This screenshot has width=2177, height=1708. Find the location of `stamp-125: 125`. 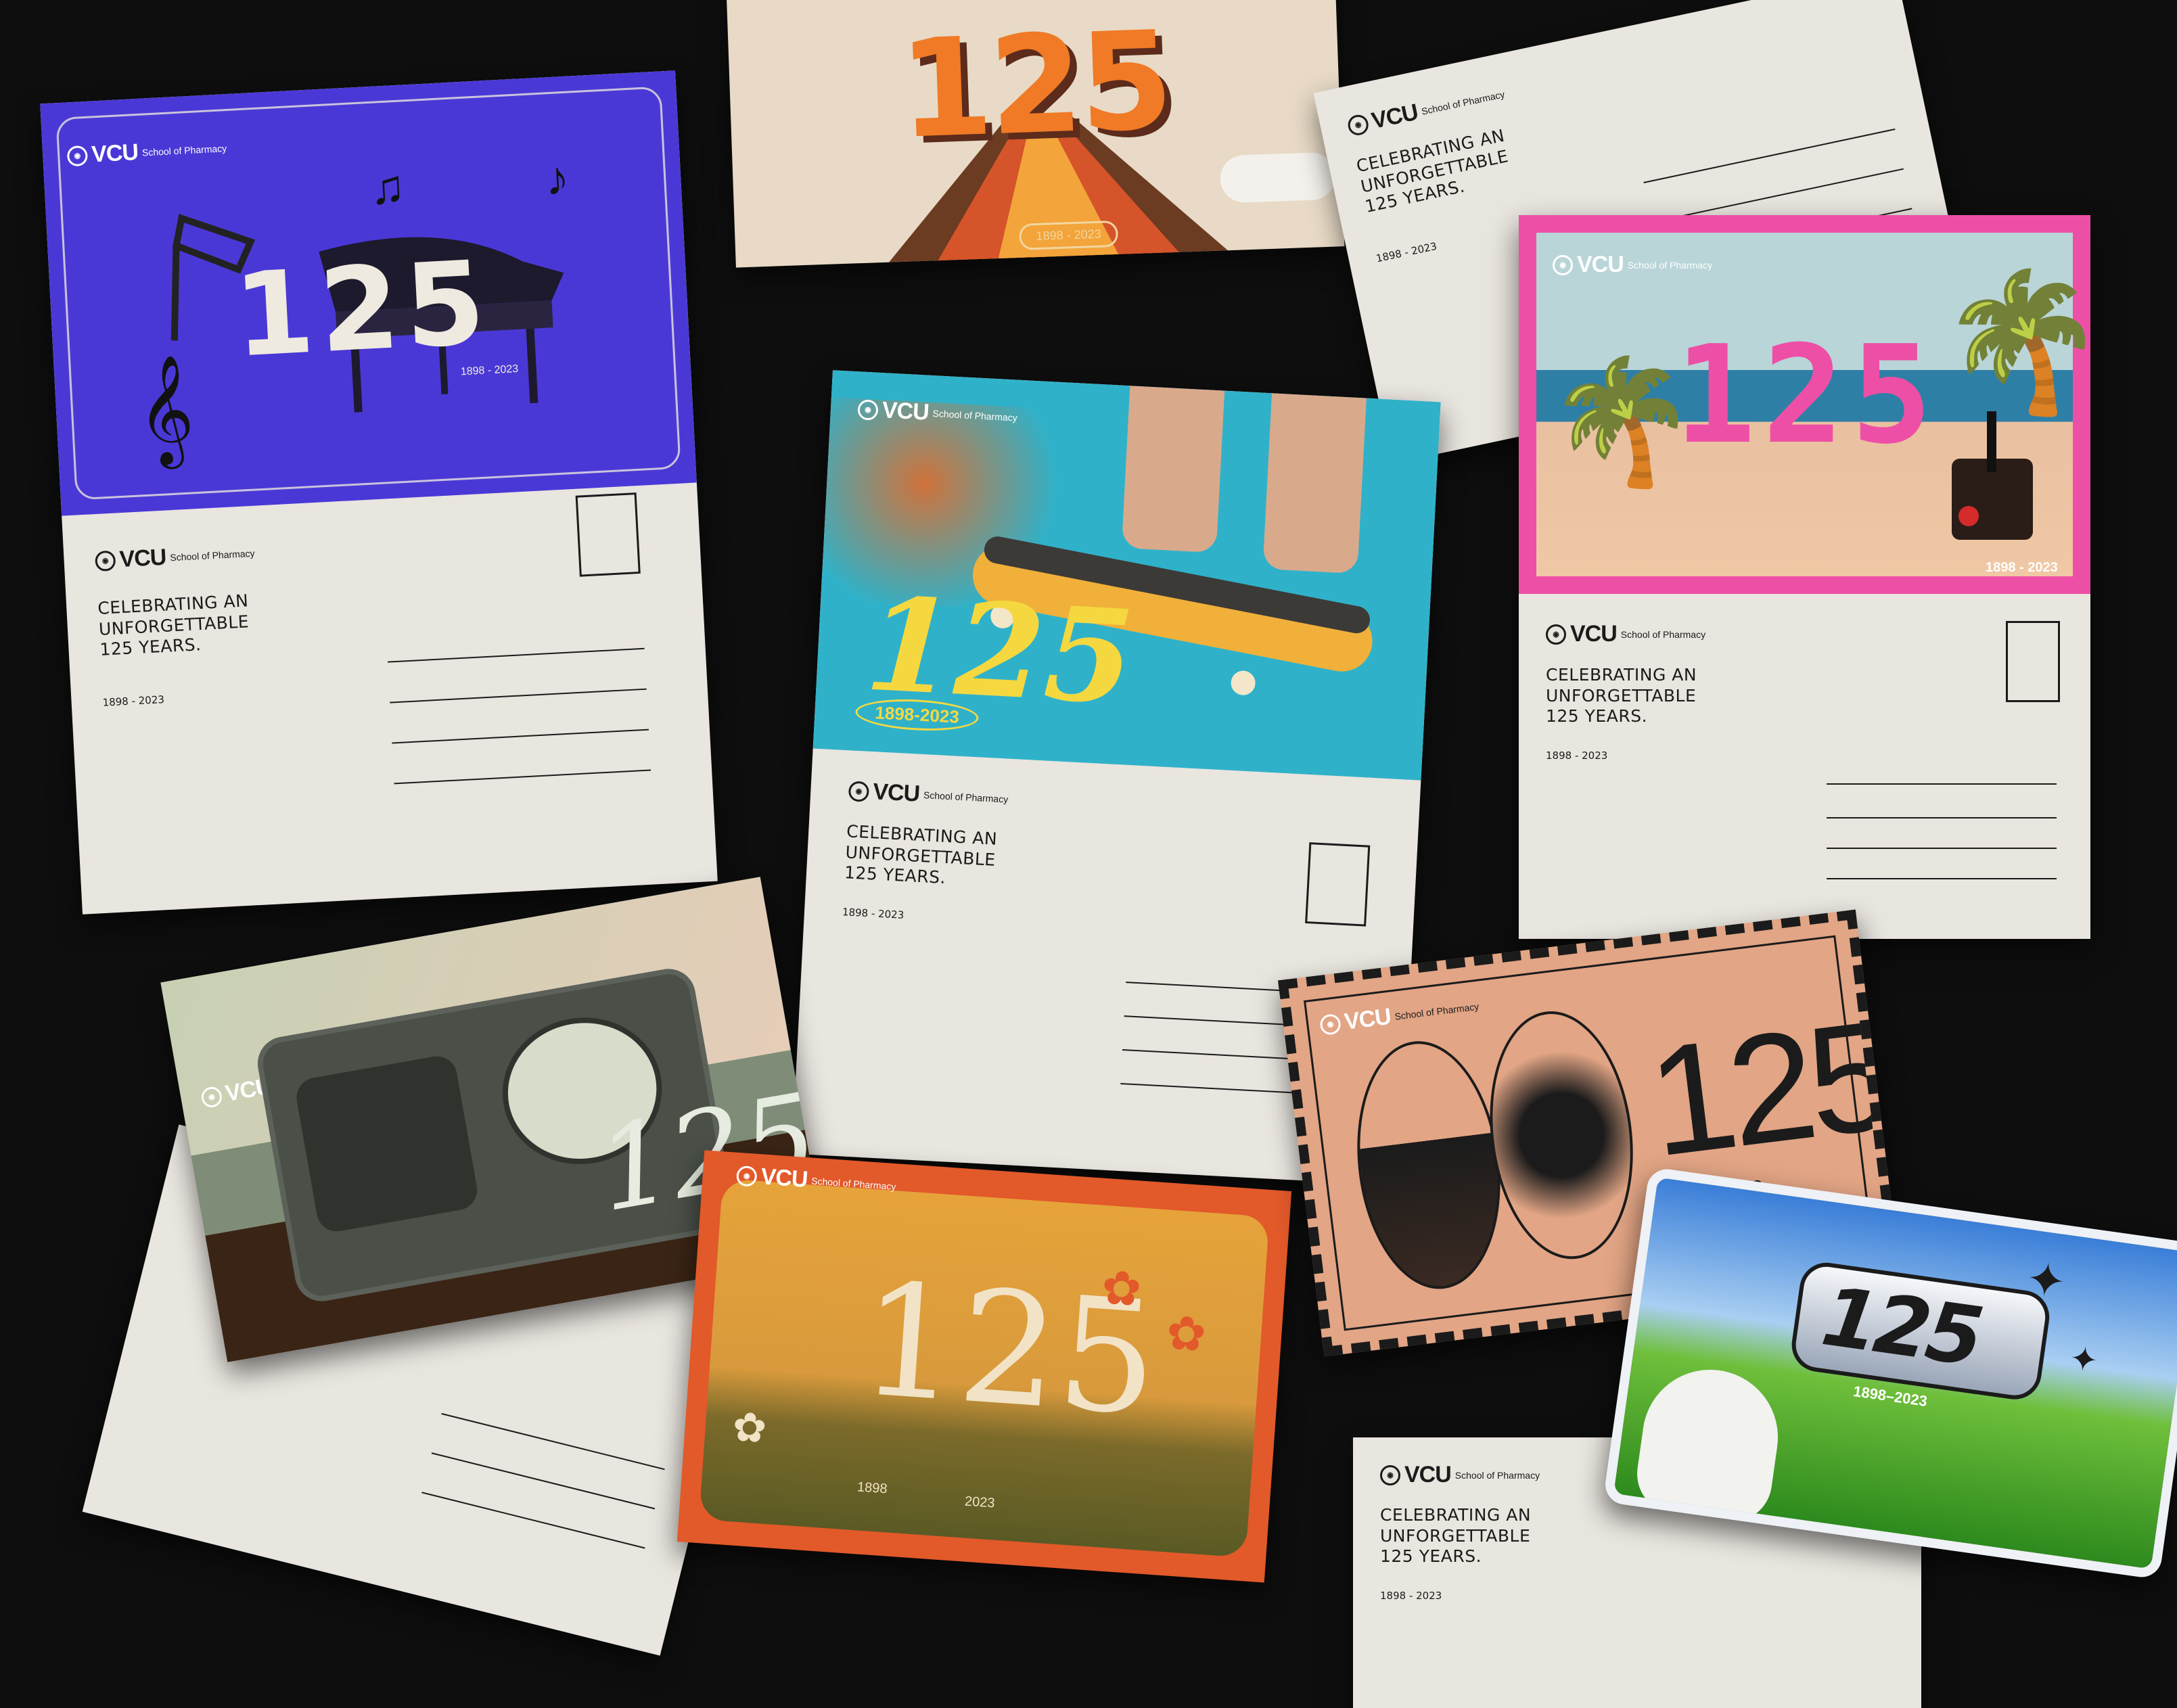

stamp-125: 125 is located at coordinates (1769, 1088).